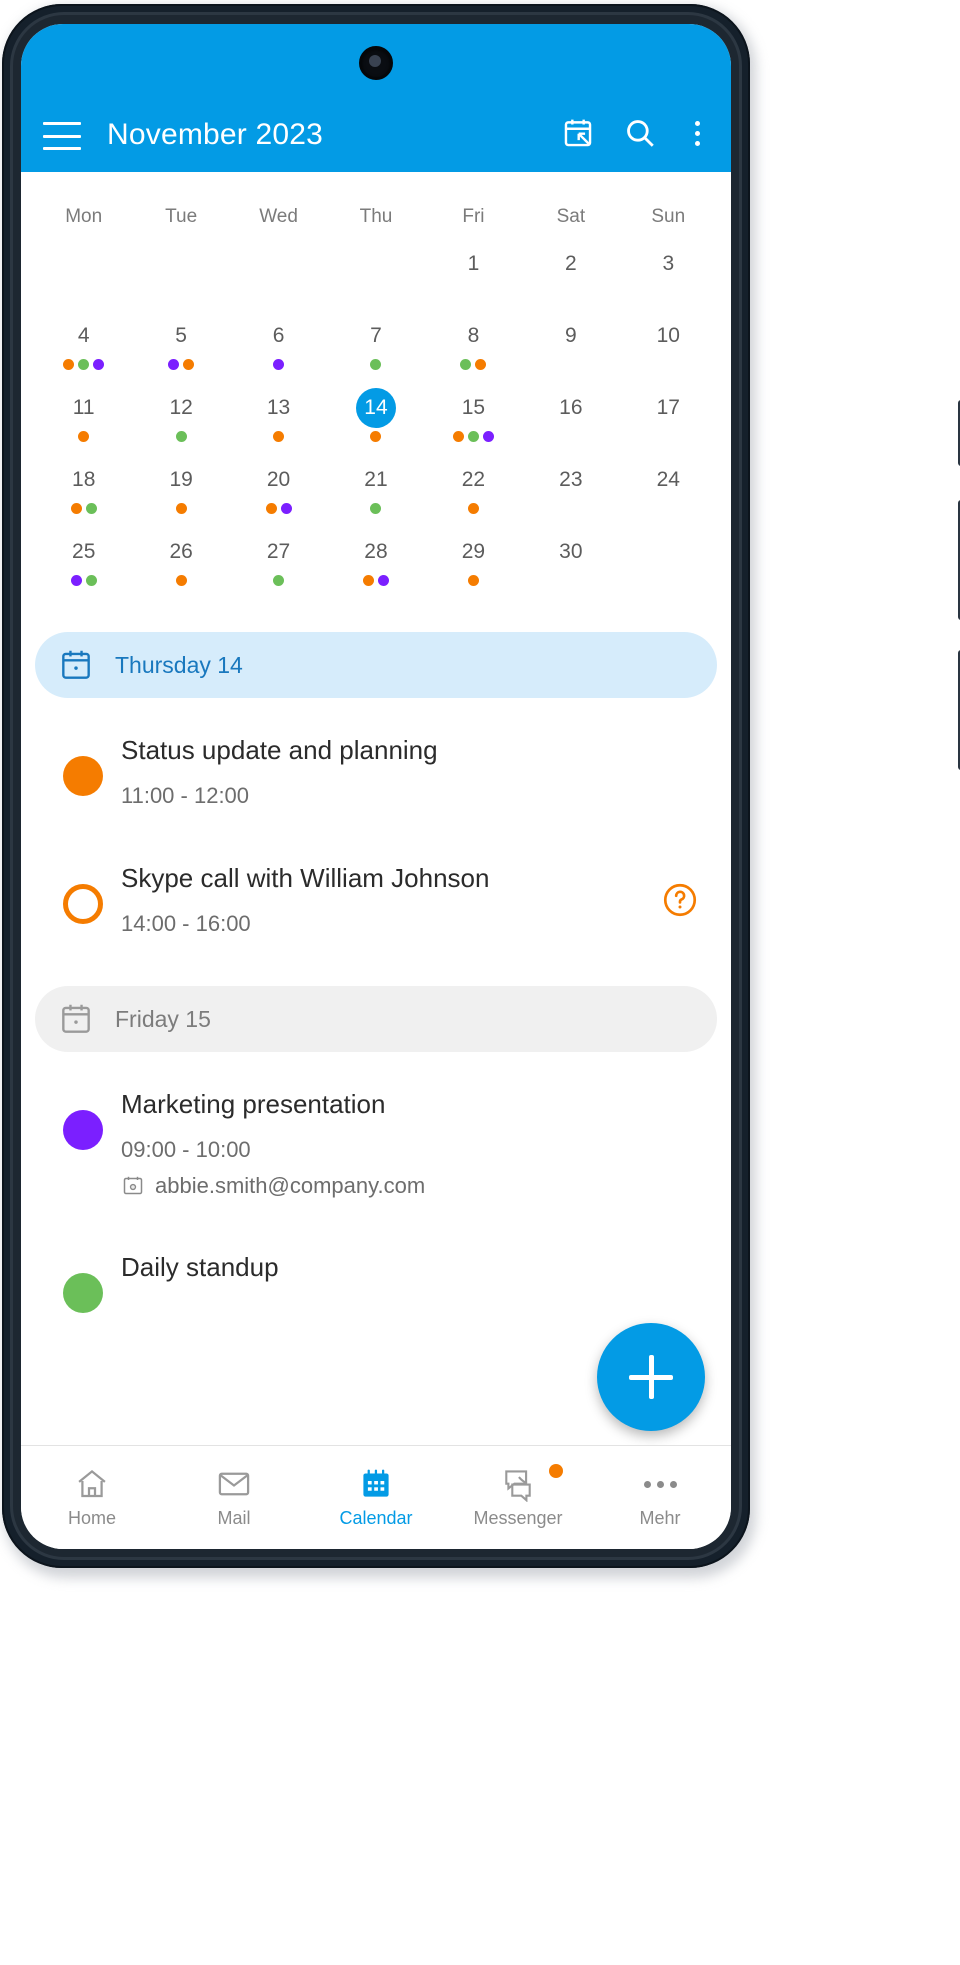 The width and height of the screenshot is (960, 1965). I want to click on calendar-day-cell: 14, so click(375, 424).